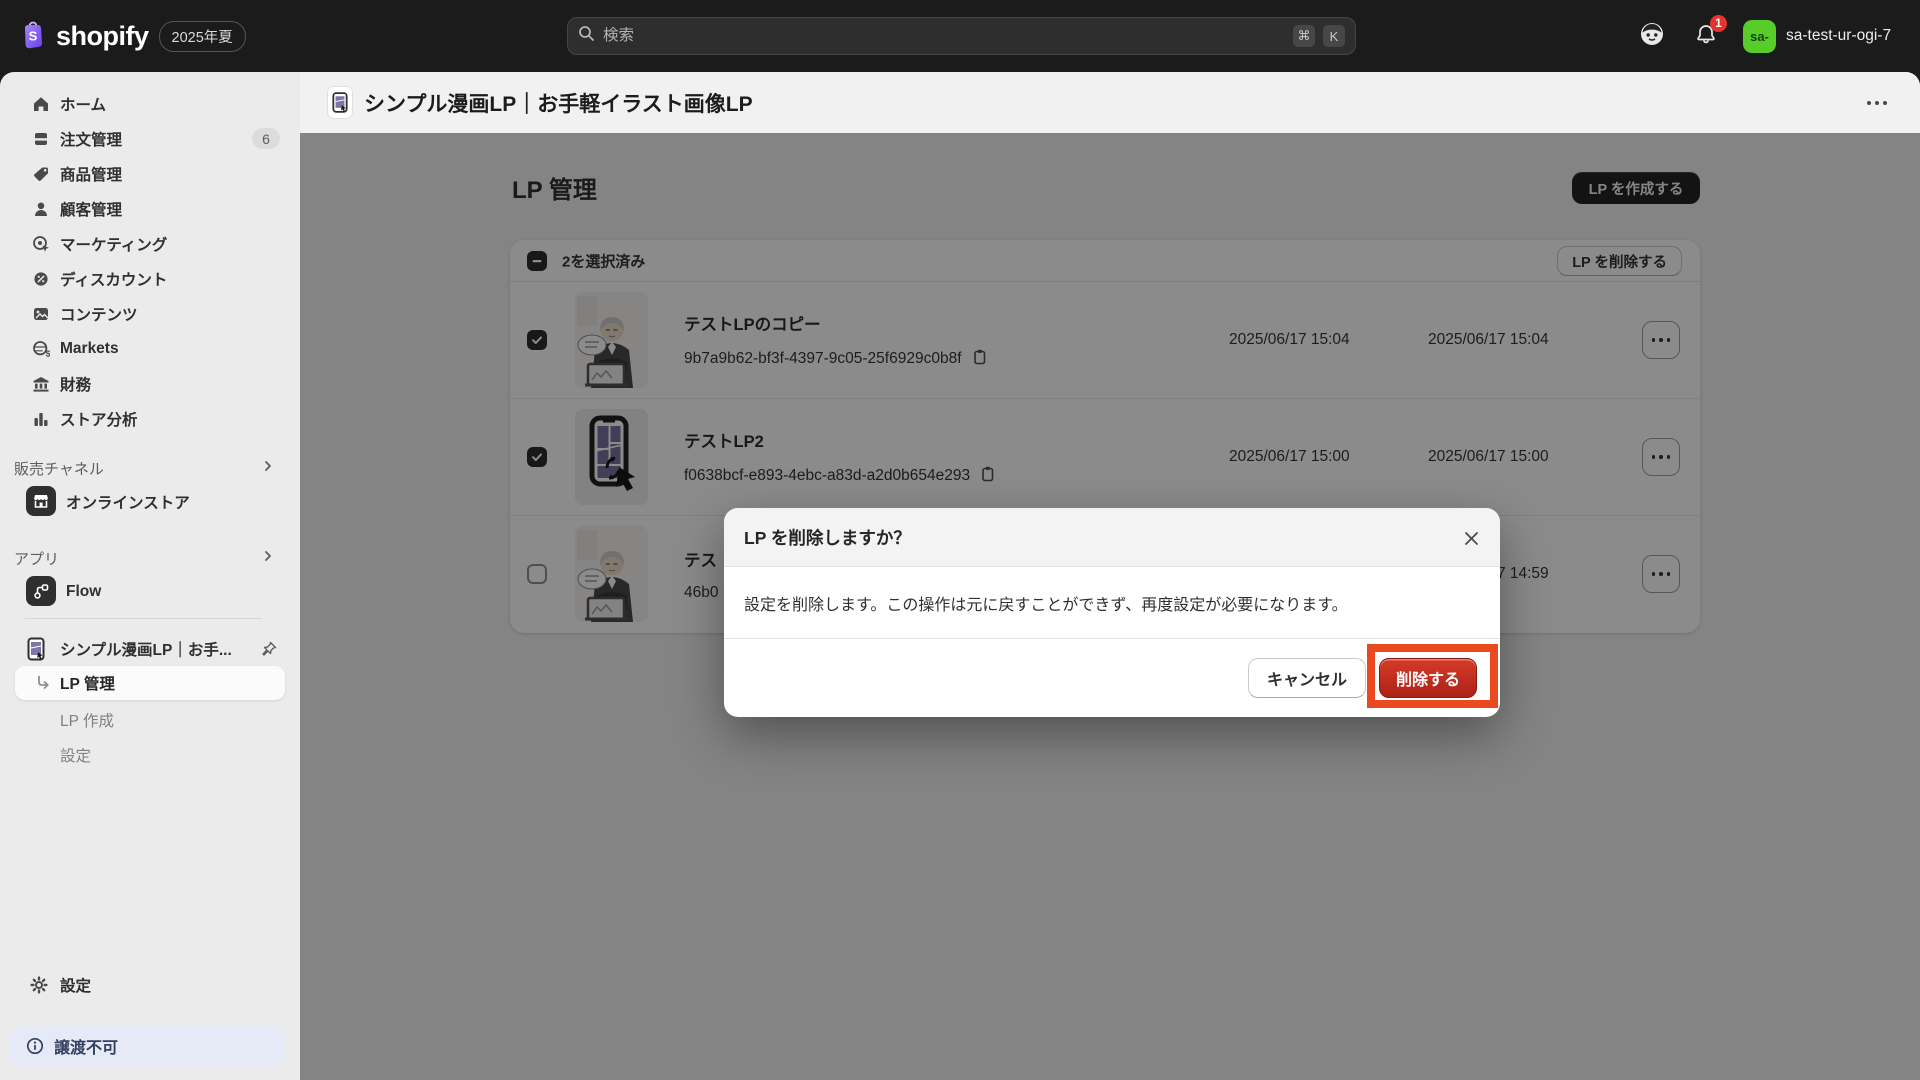 The width and height of the screenshot is (1920, 1080). What do you see at coordinates (340, 102) in the screenshot?
I see `app-icon` at bounding box center [340, 102].